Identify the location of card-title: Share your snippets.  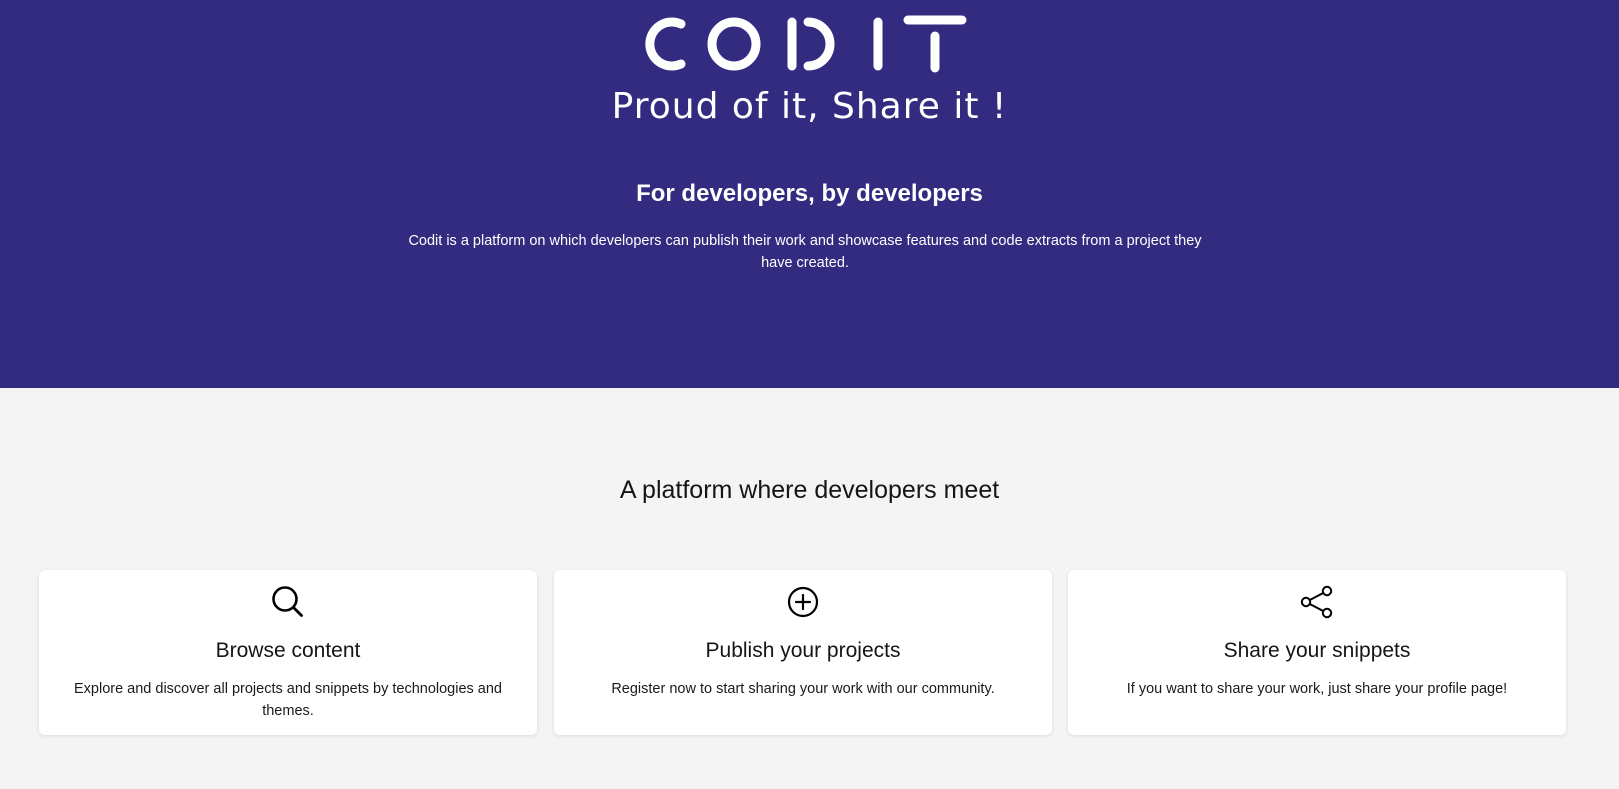
(1317, 650).